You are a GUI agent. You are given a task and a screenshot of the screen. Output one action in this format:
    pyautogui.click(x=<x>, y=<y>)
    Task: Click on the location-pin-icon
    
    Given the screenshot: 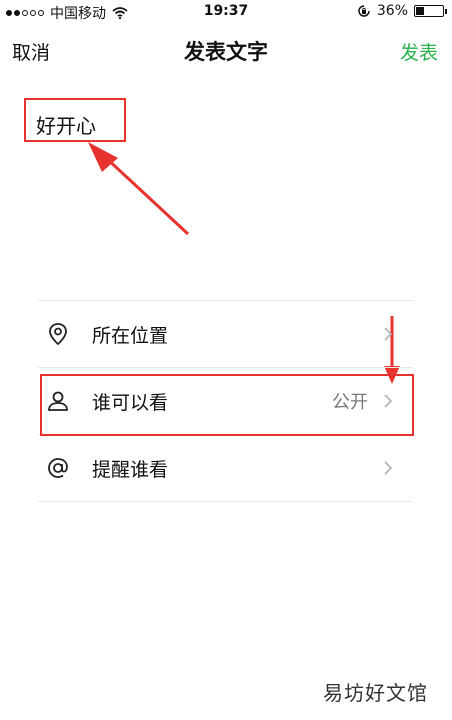 What is the action you would take?
    pyautogui.click(x=58, y=334)
    